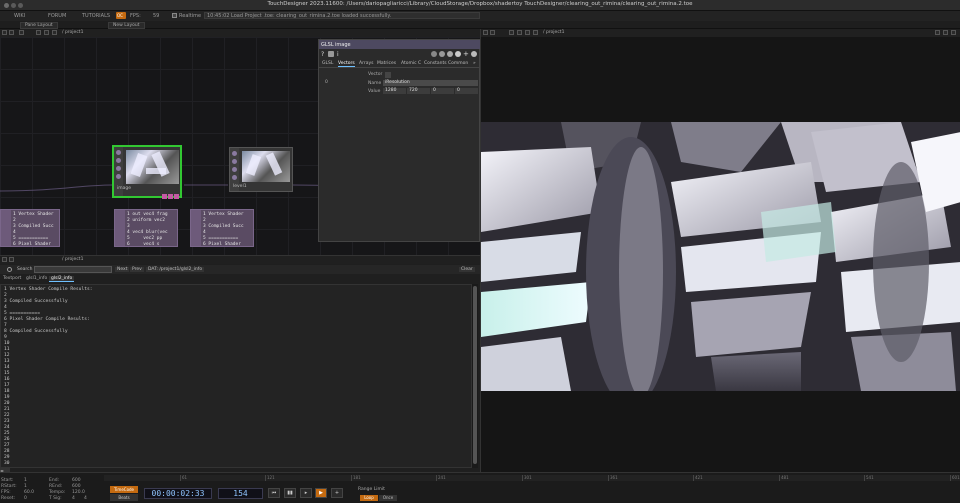 The width and height of the screenshot is (960, 503). What do you see at coordinates (152, 167) in the screenshot?
I see `node-thumbnail` at bounding box center [152, 167].